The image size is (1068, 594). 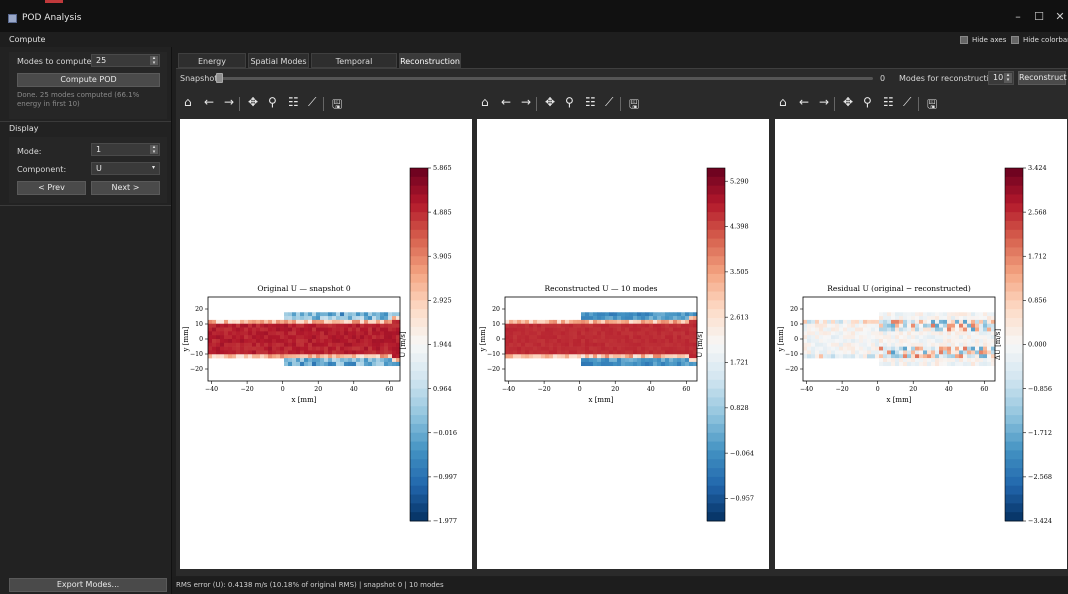 What do you see at coordinates (212, 67) in the screenshot?
I see `tab-energy-spectrum: Energy Spectrum` at bounding box center [212, 67].